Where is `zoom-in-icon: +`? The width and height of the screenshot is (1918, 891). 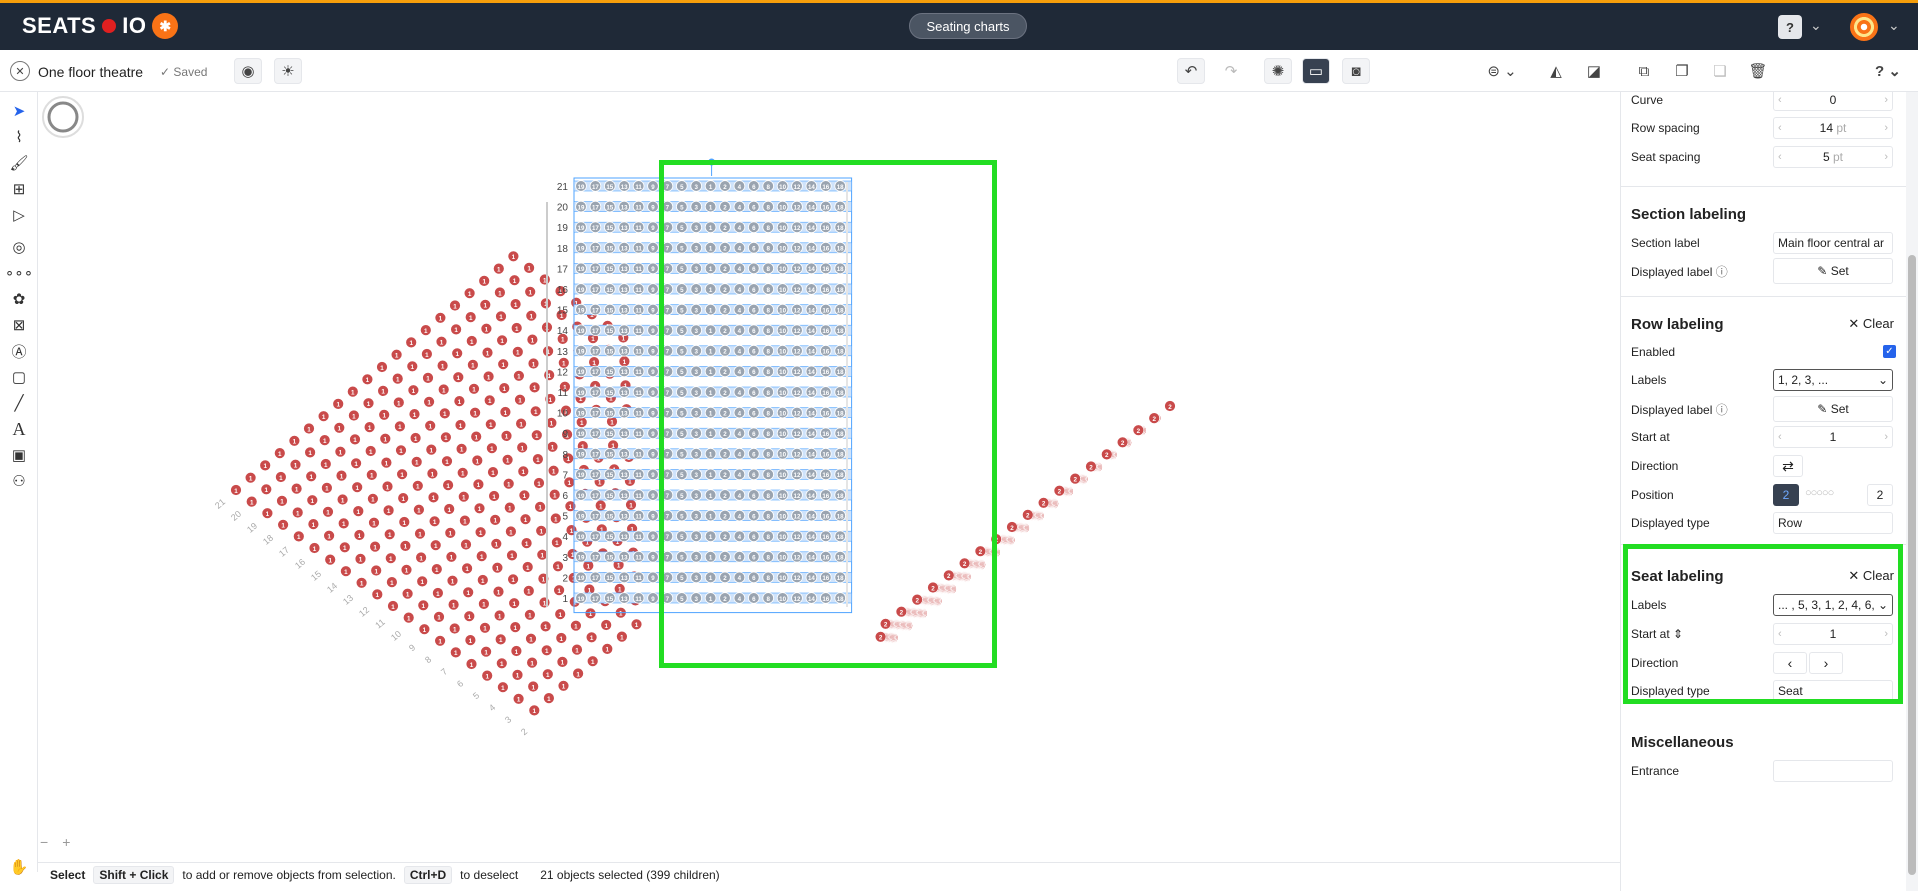
zoom-in-icon: + is located at coordinates (66, 842).